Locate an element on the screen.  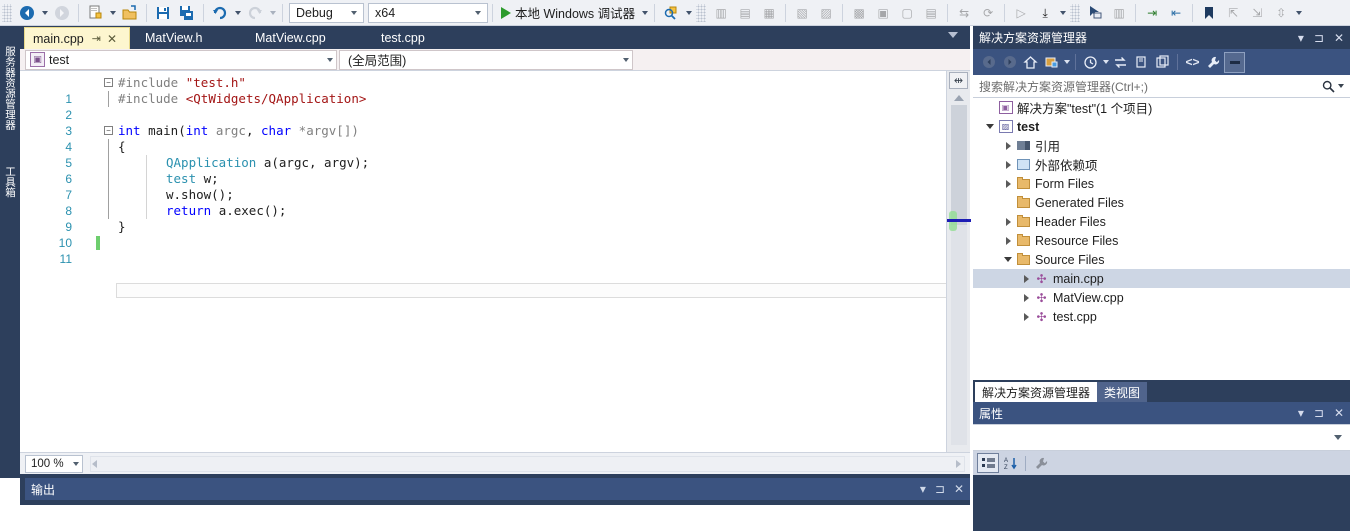
back-icon is located at coordinates (988, 62).